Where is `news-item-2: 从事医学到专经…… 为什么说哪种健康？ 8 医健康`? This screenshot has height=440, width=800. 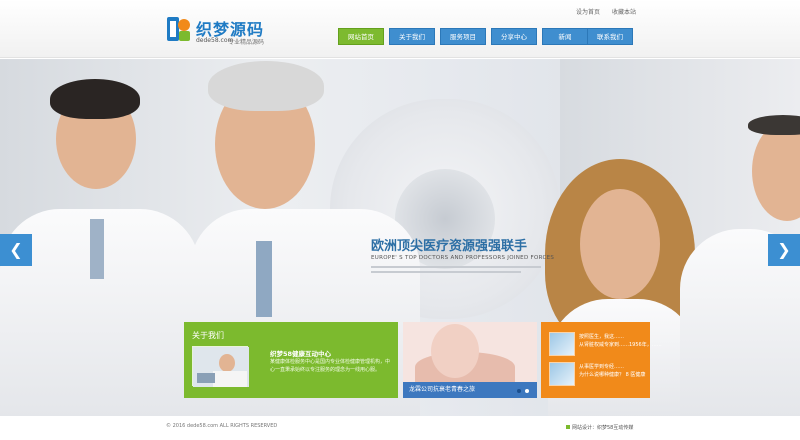 news-item-2: 从事医学到专经…… 为什么说哪种健康？ 8 医健康 is located at coordinates (613, 371).